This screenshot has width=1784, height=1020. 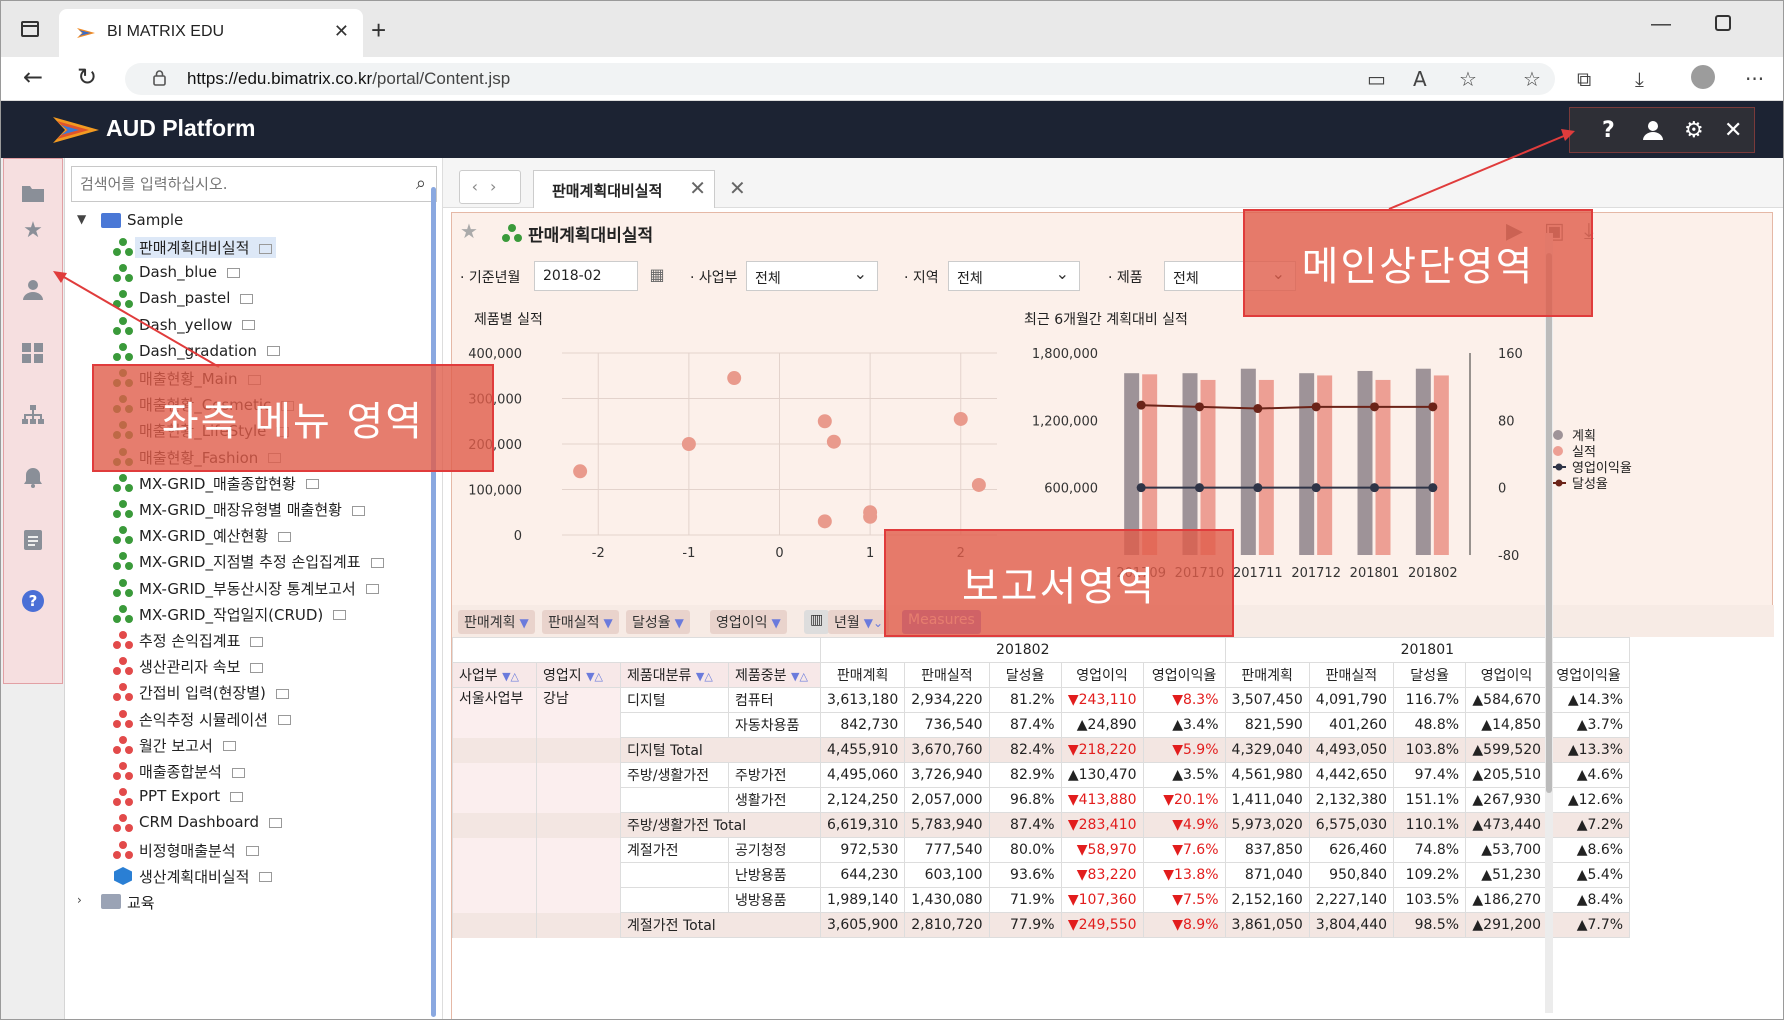 What do you see at coordinates (138, 320) in the screenshot?
I see `left-menu-arrow` at bounding box center [138, 320].